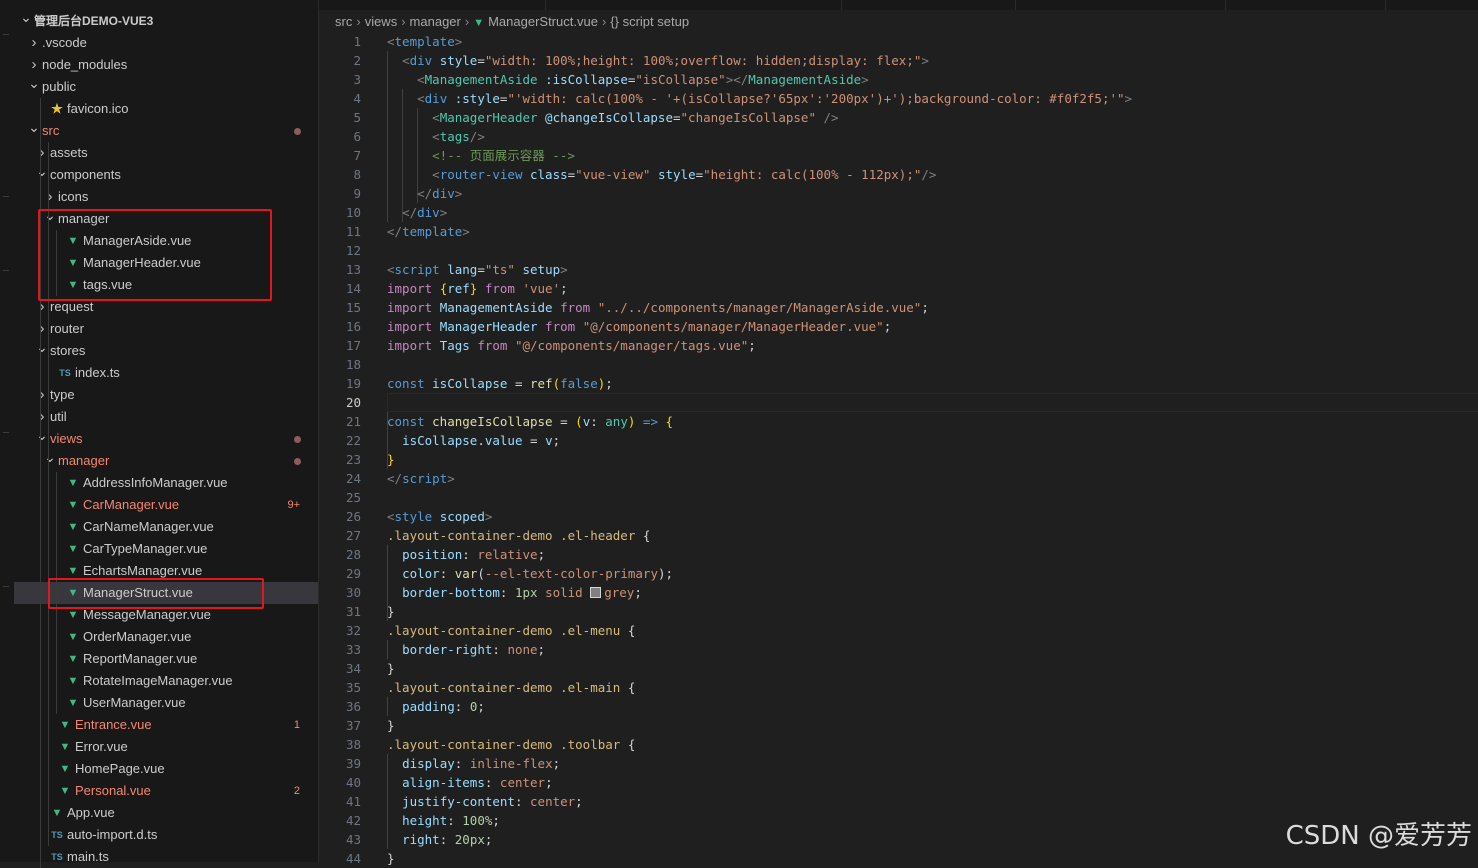  What do you see at coordinates (166, 438) in the screenshot?
I see `explorer-folder: ⌄ views` at bounding box center [166, 438].